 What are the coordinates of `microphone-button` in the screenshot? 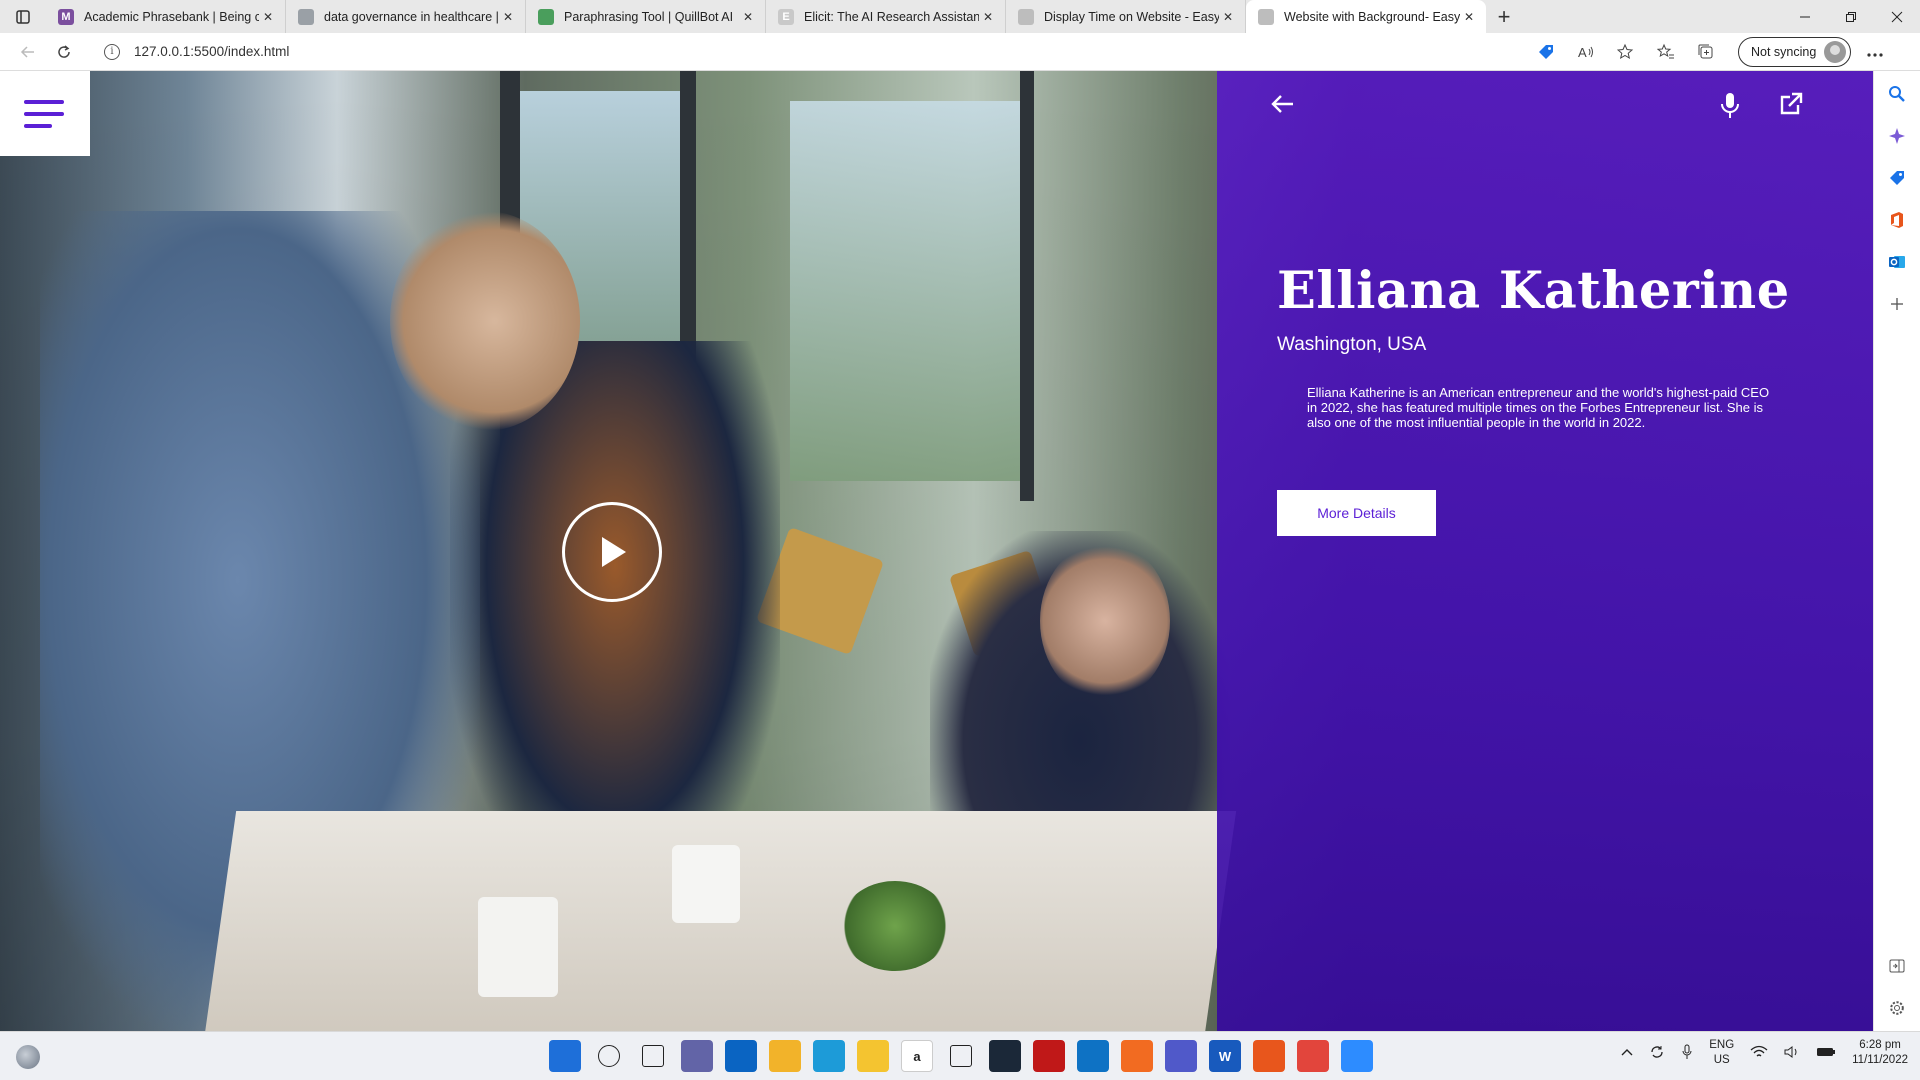 It's located at (1730, 108).